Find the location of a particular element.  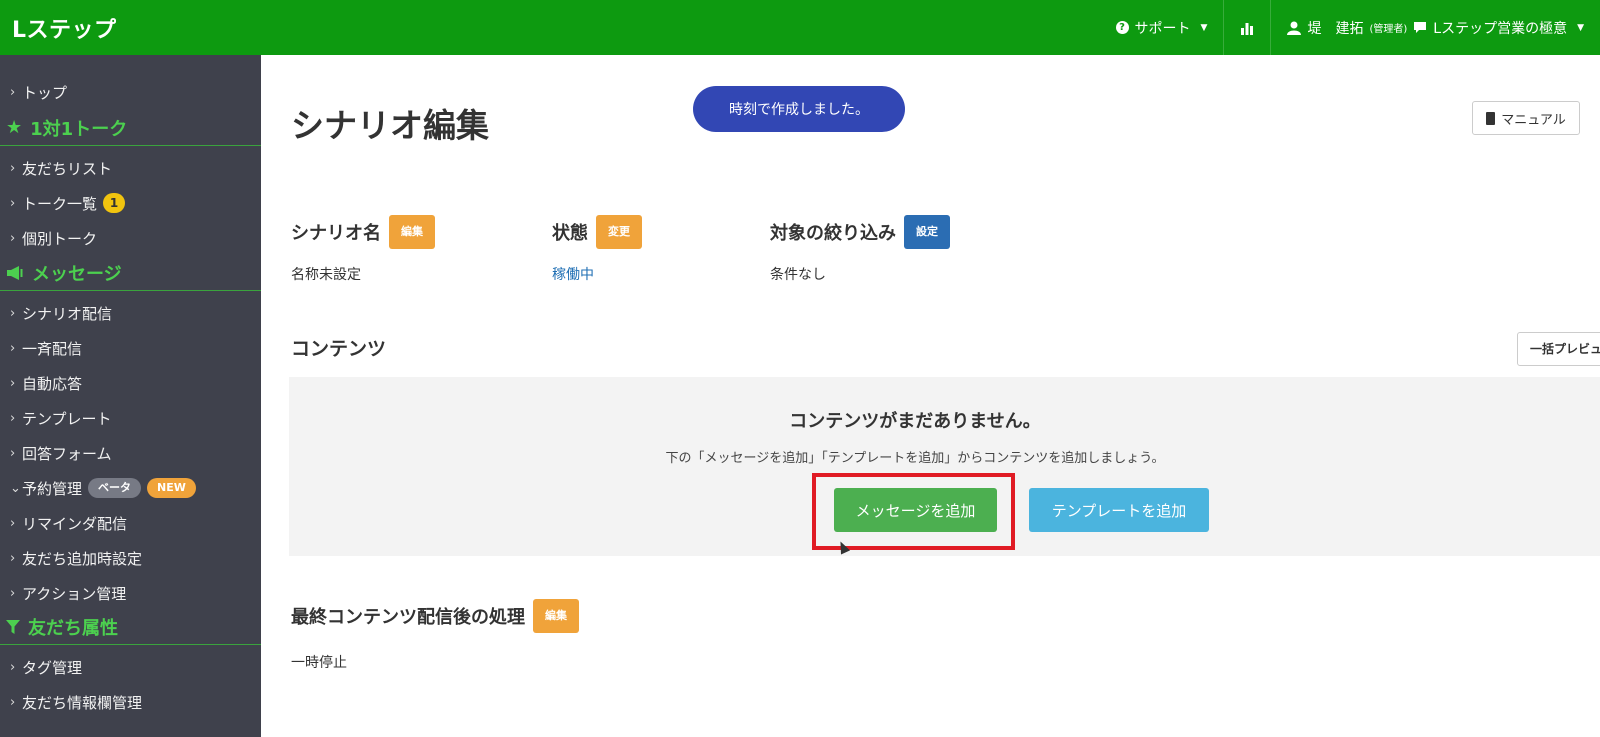

sidebar-item-friends-list: › 友だちリスト is located at coordinates (130, 168).